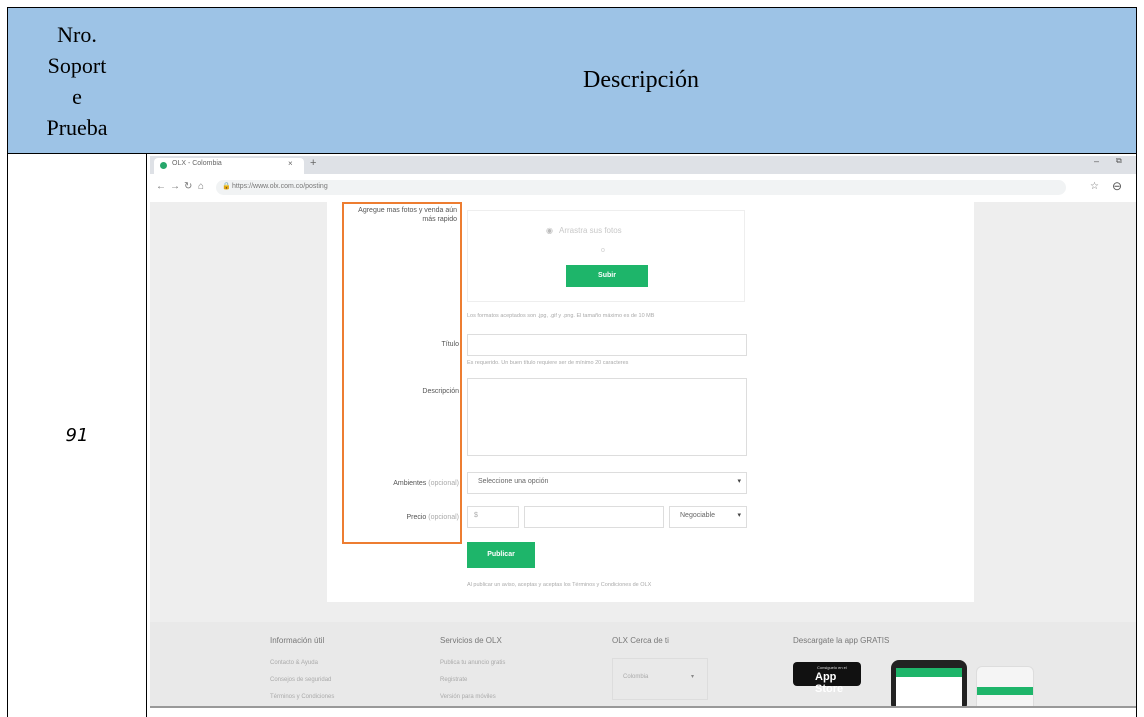 This screenshot has width=1144, height=717. What do you see at coordinates (584, 230) in the screenshot?
I see `photo-placeholder: ◉ Arrastra sus fotos` at bounding box center [584, 230].